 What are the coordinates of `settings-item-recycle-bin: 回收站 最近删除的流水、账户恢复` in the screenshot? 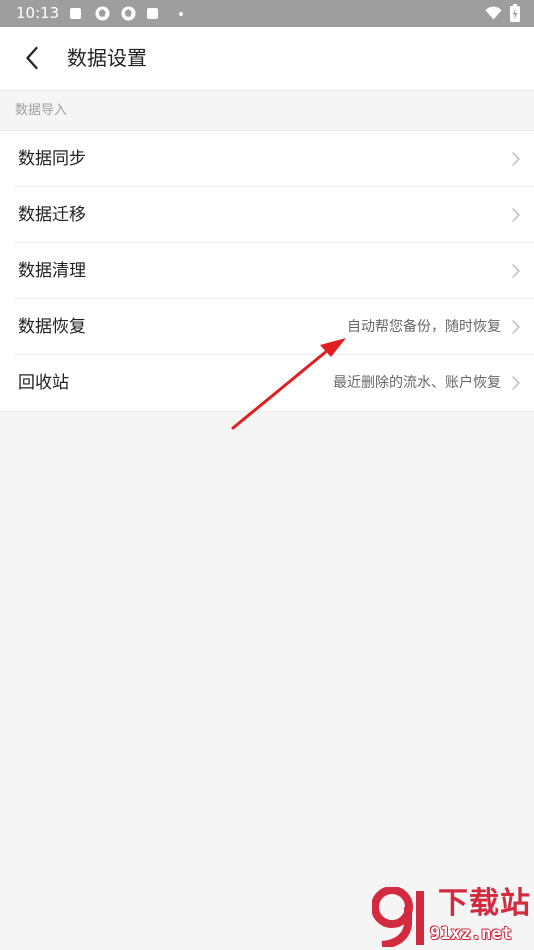 It's located at (267, 383).